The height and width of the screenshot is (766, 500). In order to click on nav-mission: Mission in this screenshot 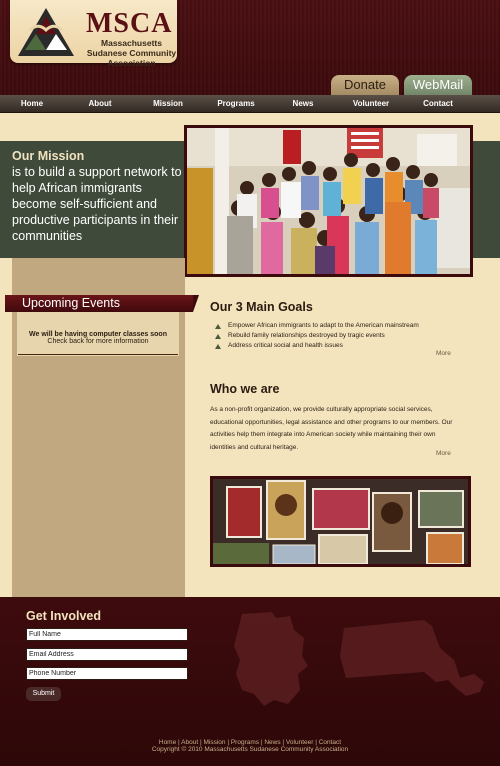, I will do `click(168, 104)`.